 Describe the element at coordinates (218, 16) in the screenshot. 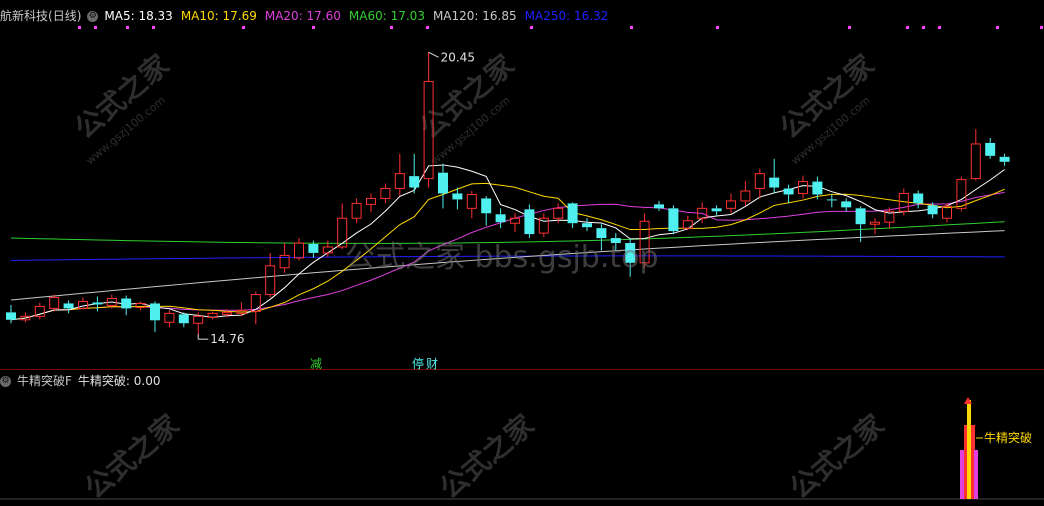

I see `ma-label-1: MA10: 17.69` at that location.